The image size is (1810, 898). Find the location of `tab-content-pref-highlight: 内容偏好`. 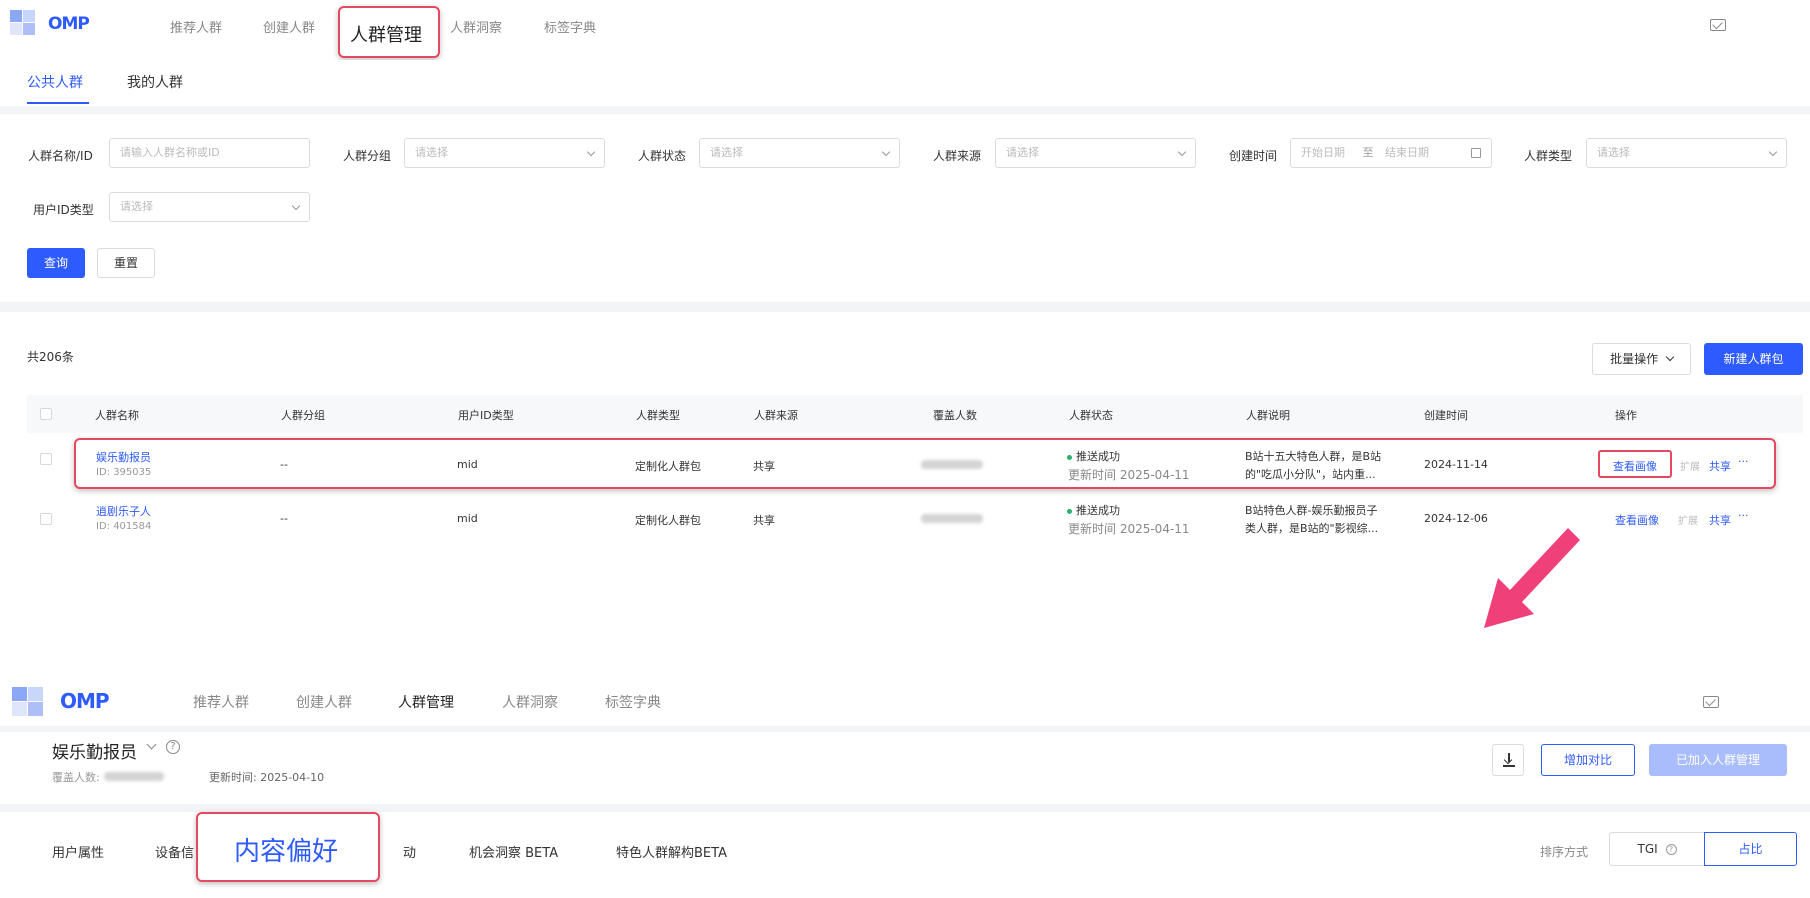

tab-content-pref-highlight: 内容偏好 is located at coordinates (288, 847).